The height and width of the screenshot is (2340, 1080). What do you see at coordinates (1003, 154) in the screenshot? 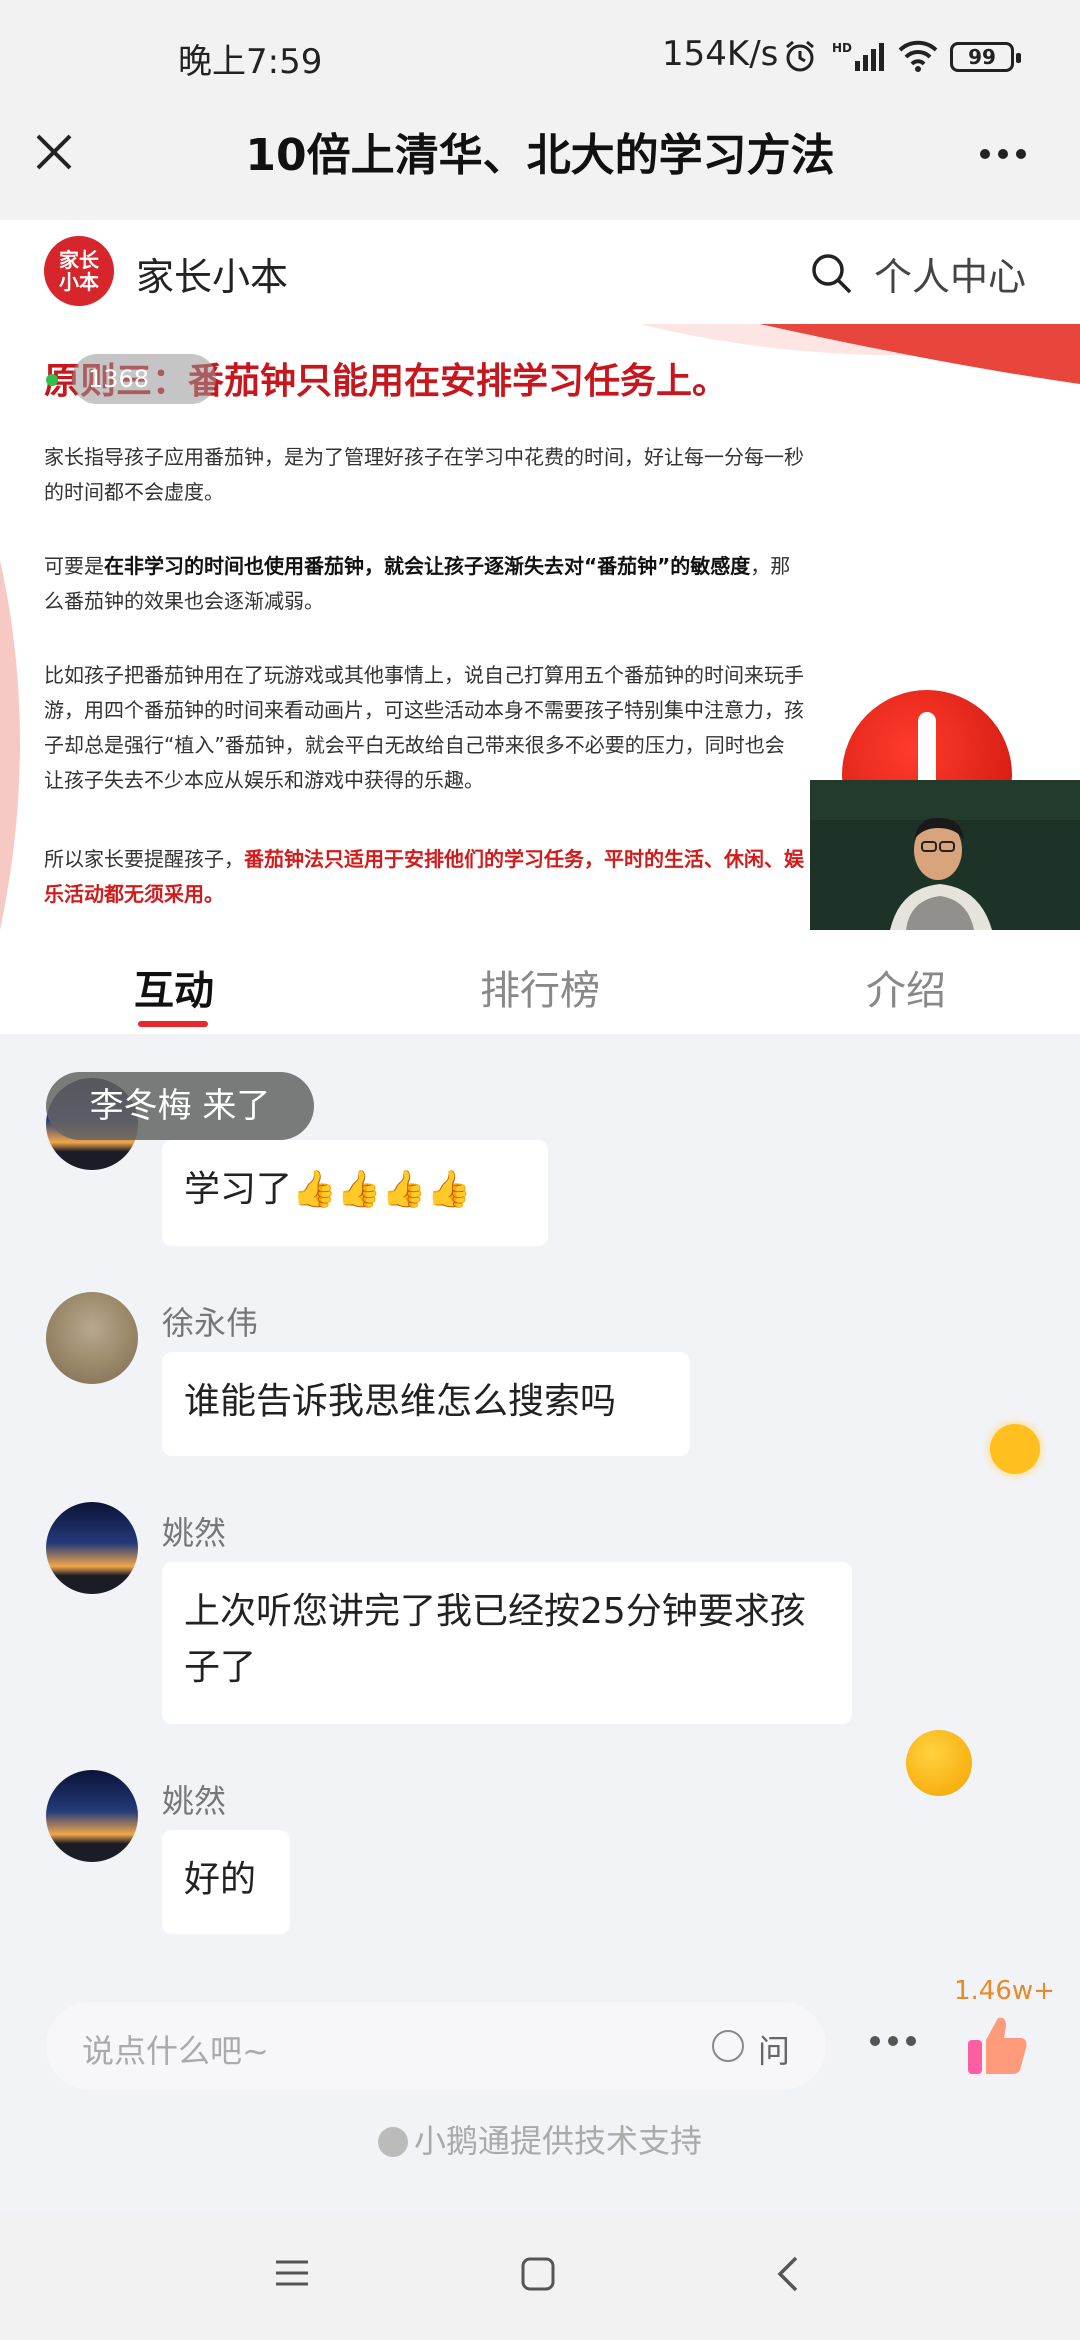
I see `more-options-button` at bounding box center [1003, 154].